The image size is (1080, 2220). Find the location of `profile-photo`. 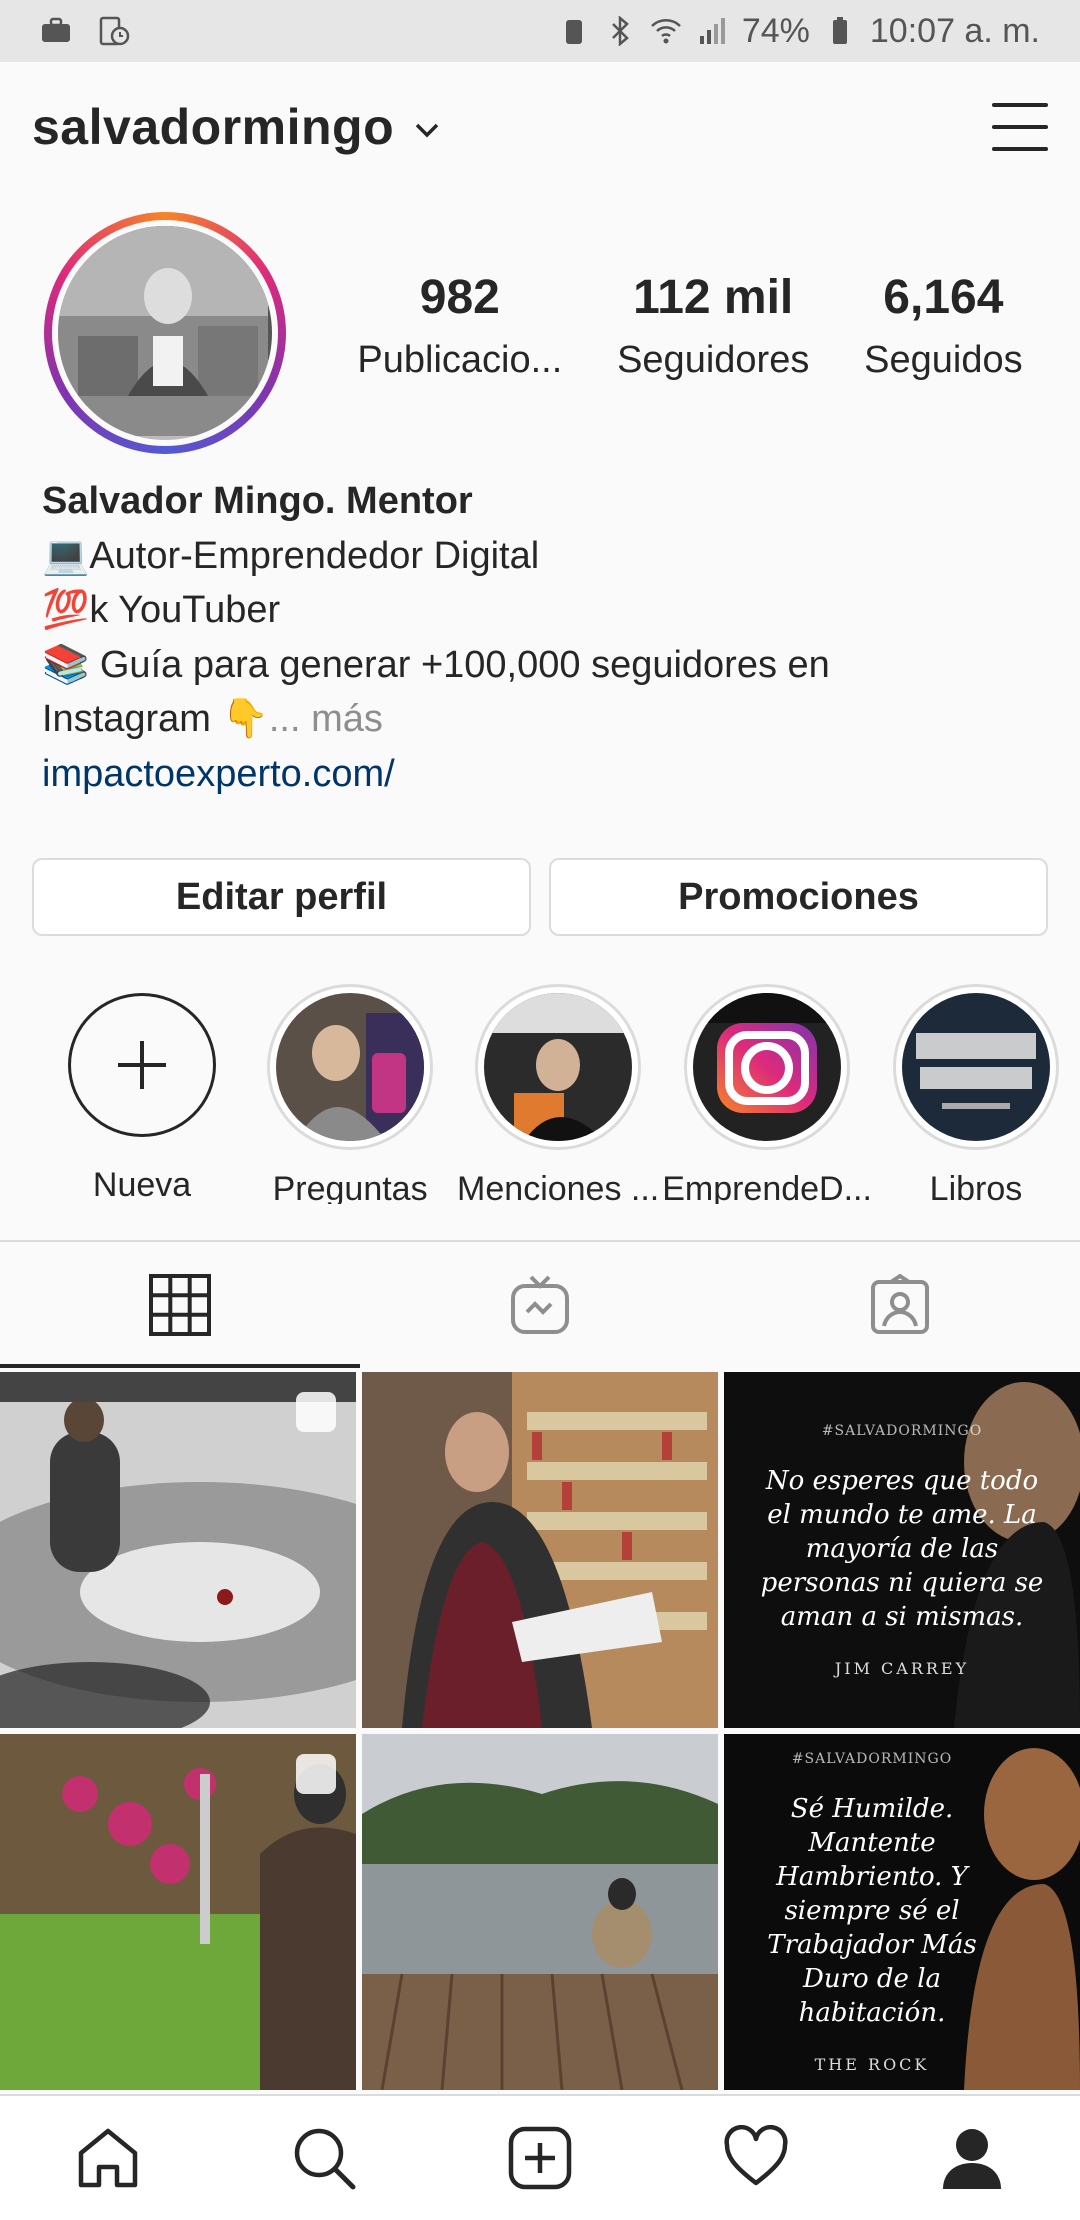

profile-photo is located at coordinates (165, 333).